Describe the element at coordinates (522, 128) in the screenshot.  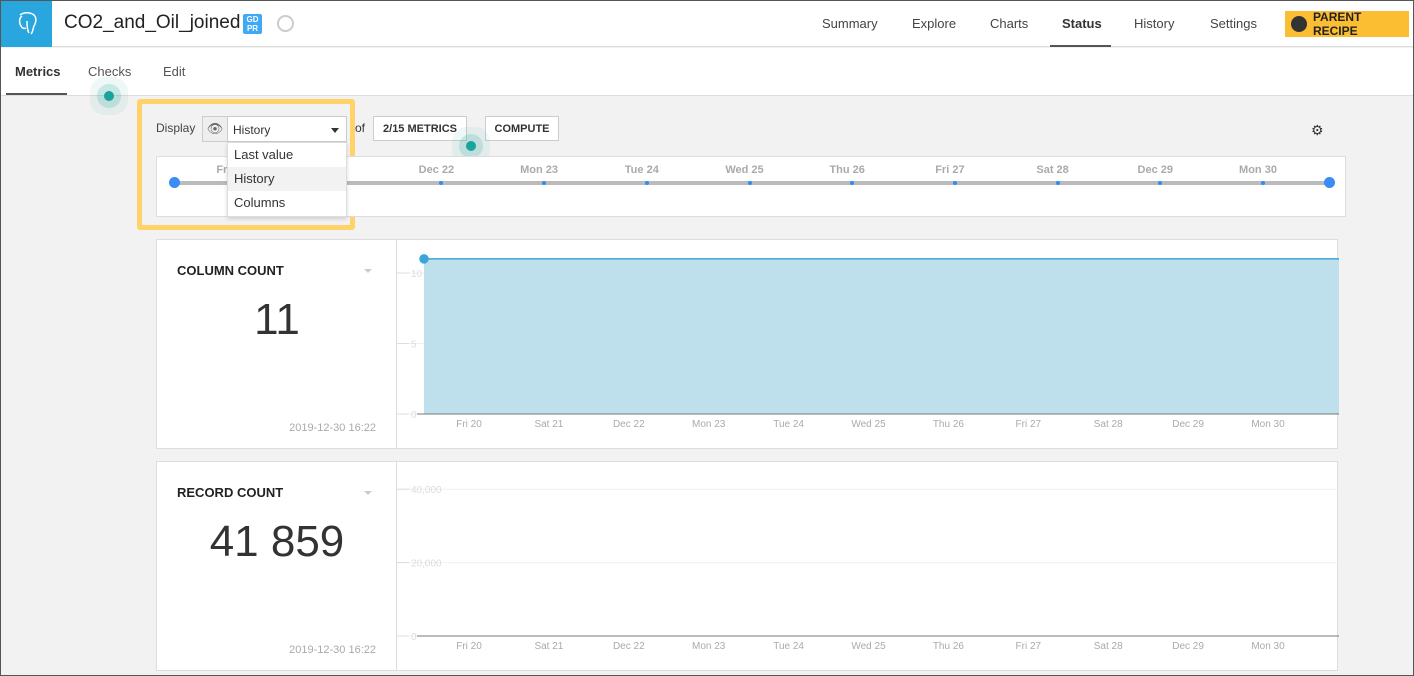
I see `compute-button: COMPUTE` at that location.